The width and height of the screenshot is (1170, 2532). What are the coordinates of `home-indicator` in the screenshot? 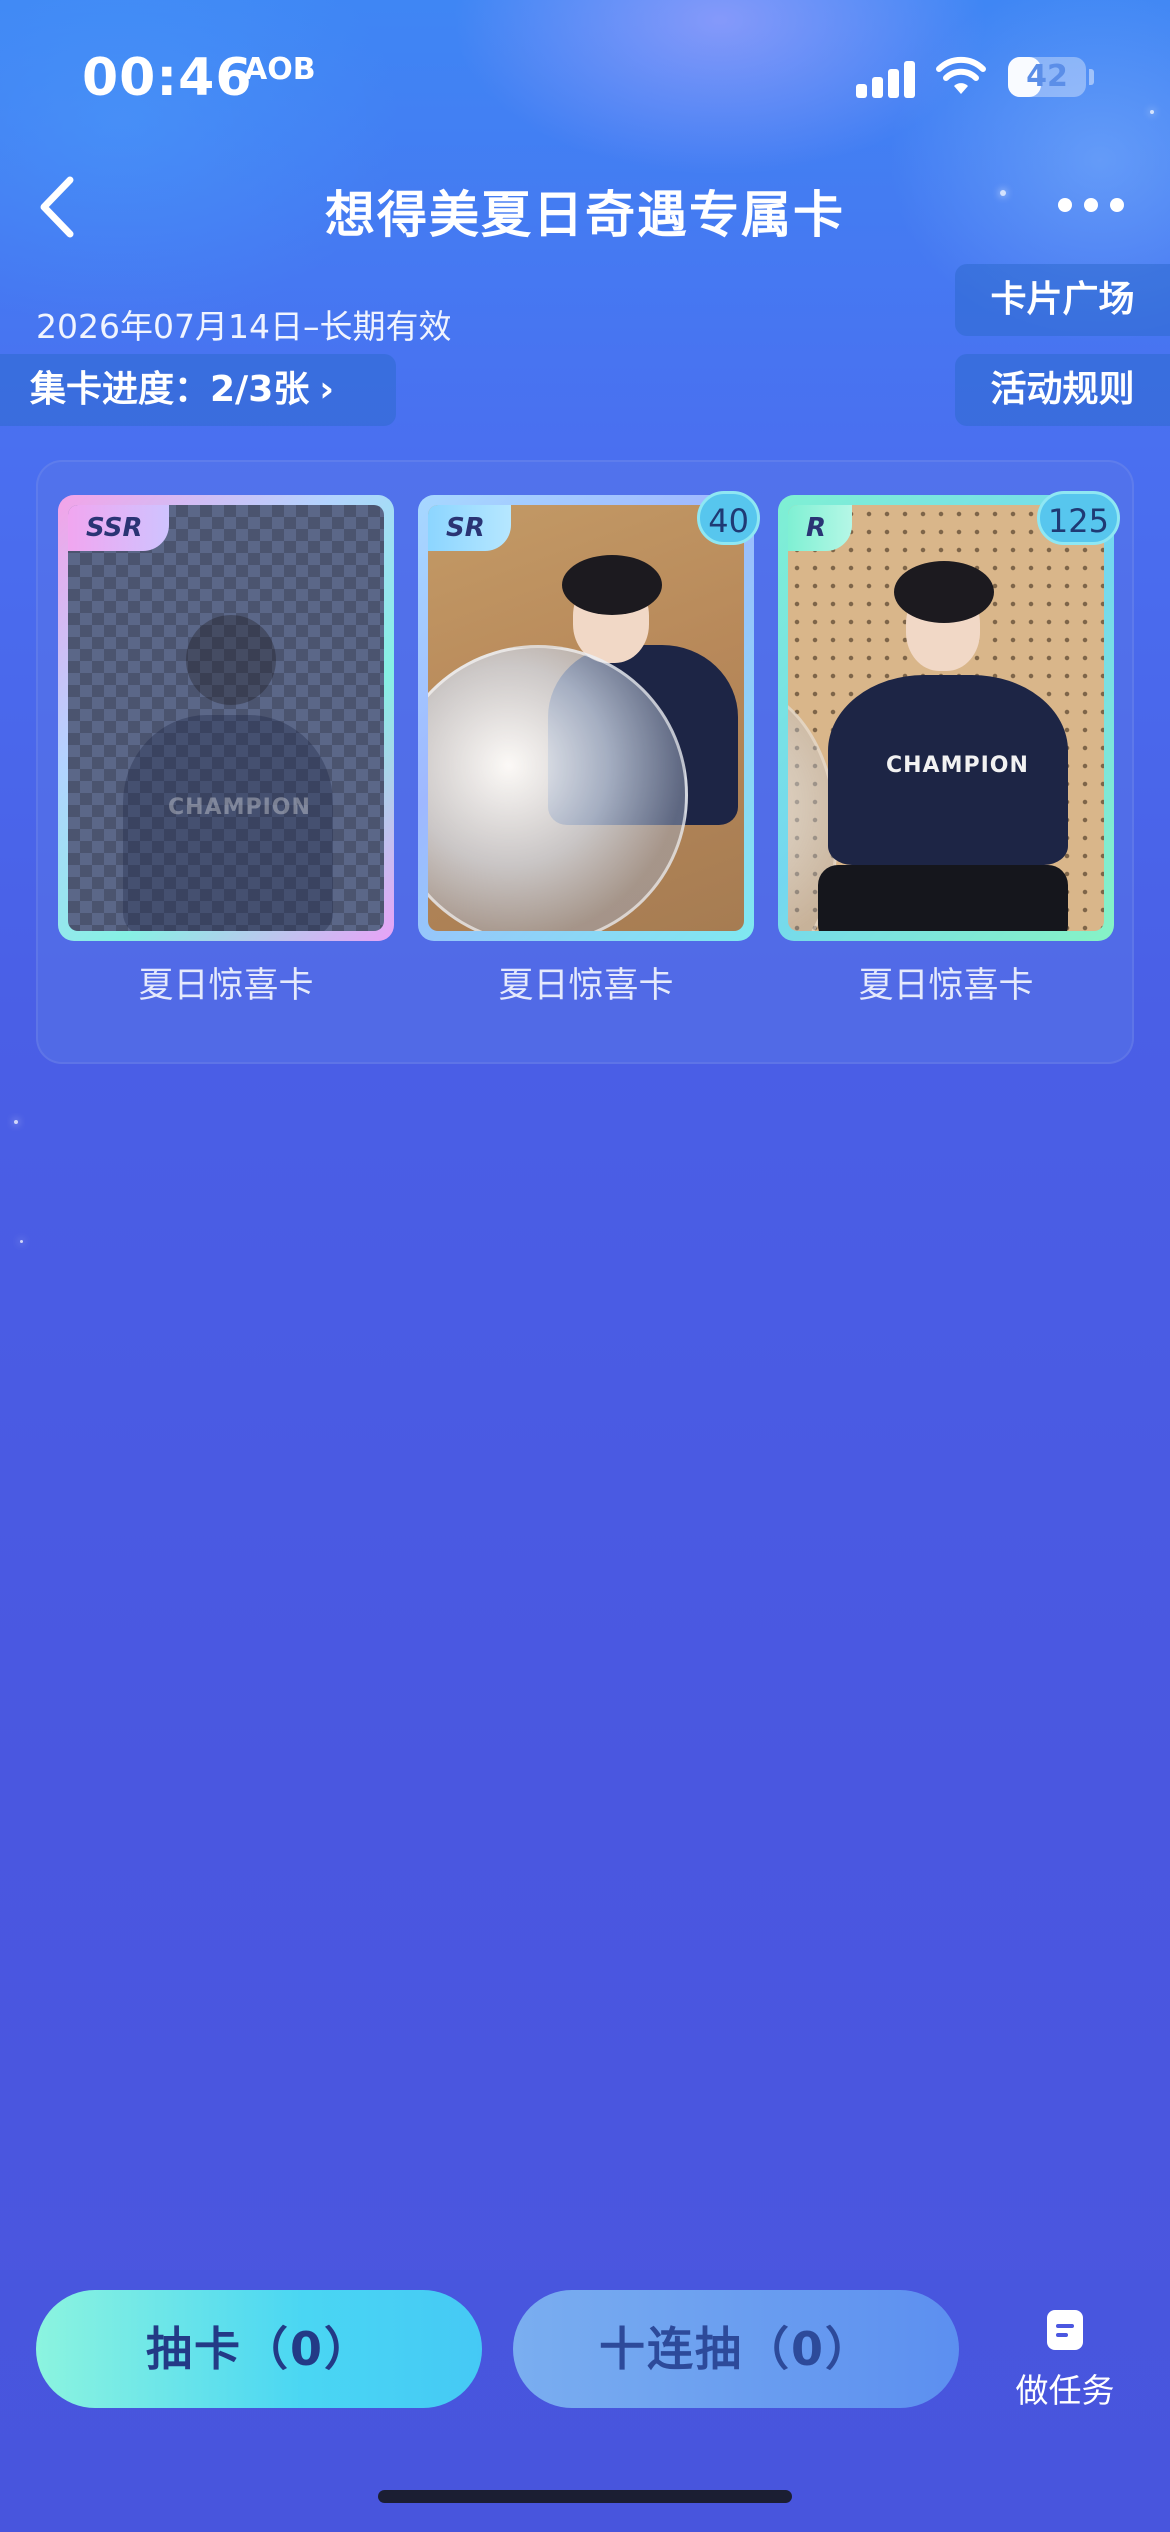 It's located at (585, 2496).